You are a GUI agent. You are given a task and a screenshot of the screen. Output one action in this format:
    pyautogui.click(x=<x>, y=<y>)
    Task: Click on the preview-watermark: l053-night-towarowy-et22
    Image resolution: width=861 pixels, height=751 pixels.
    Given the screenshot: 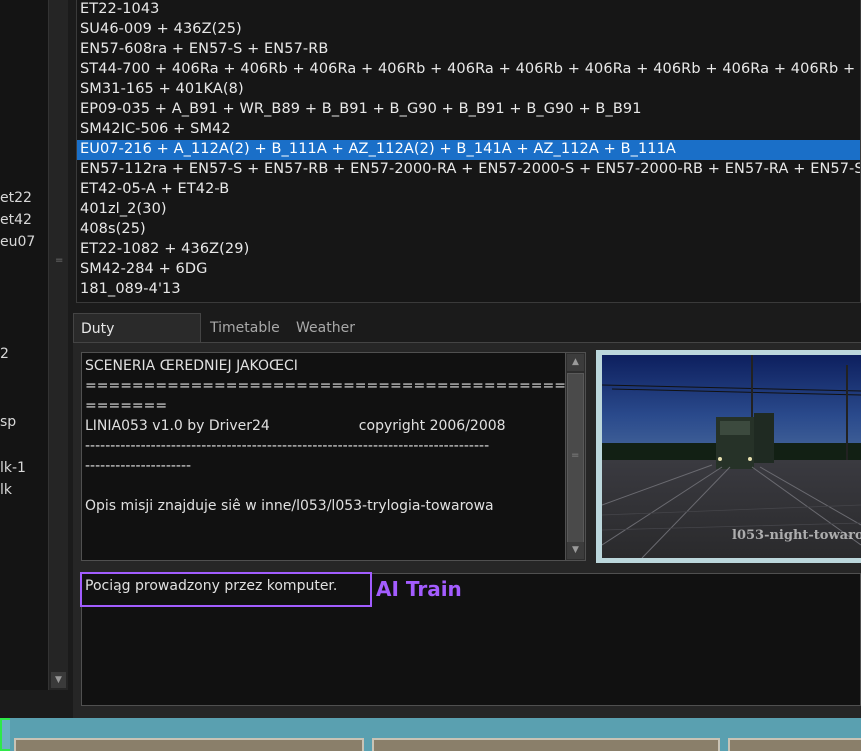 What is the action you would take?
    pyautogui.click(x=796, y=535)
    